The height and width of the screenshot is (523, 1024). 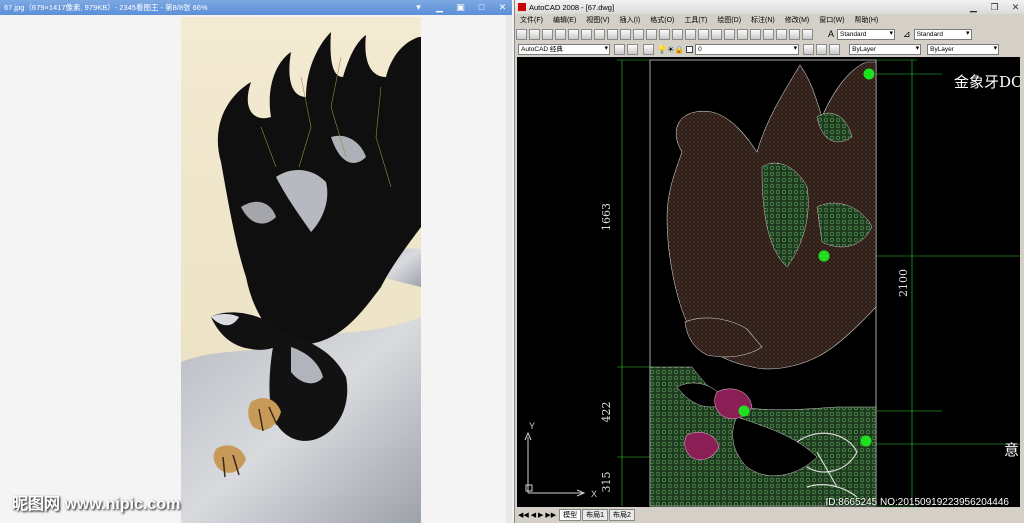 I want to click on save-icon, so click(x=547, y=34).